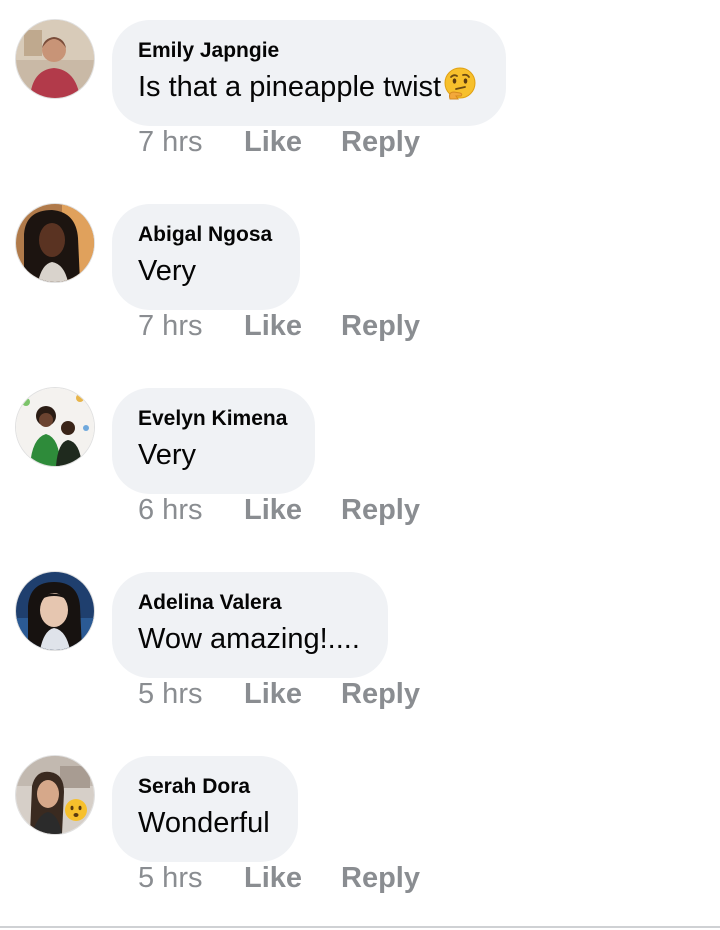 This screenshot has width=720, height=930. I want to click on comment-bubble: Emily Japngie Is that a pineapple twist, so click(309, 73).